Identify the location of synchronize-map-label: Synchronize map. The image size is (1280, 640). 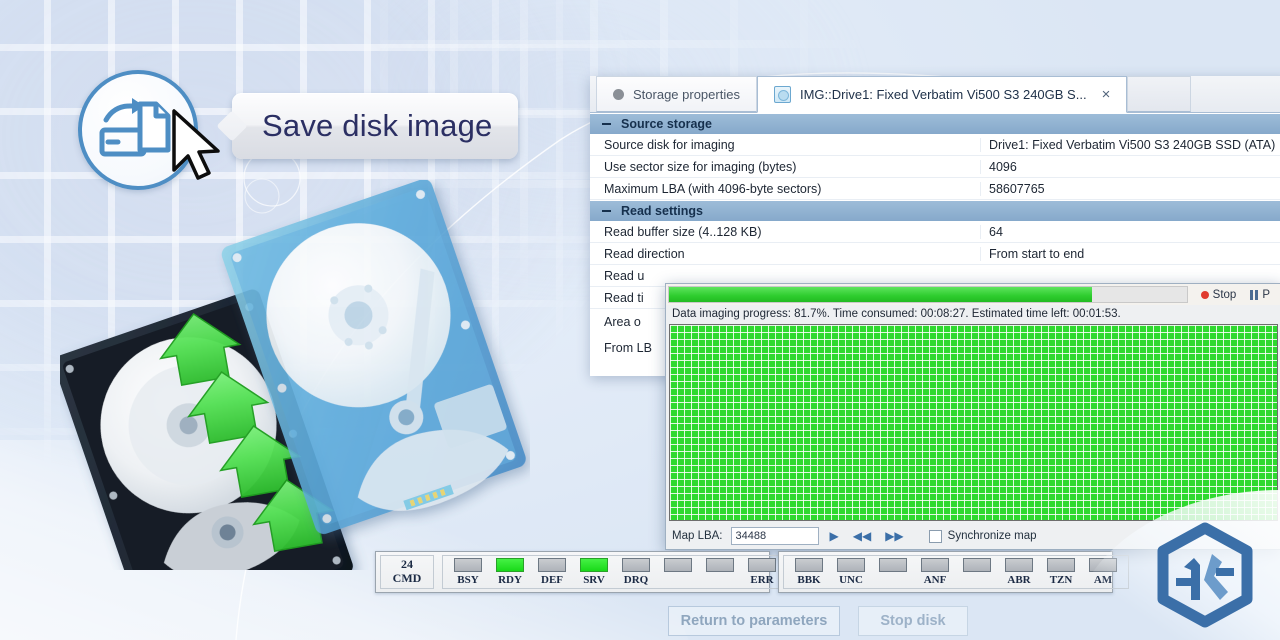
(992, 536).